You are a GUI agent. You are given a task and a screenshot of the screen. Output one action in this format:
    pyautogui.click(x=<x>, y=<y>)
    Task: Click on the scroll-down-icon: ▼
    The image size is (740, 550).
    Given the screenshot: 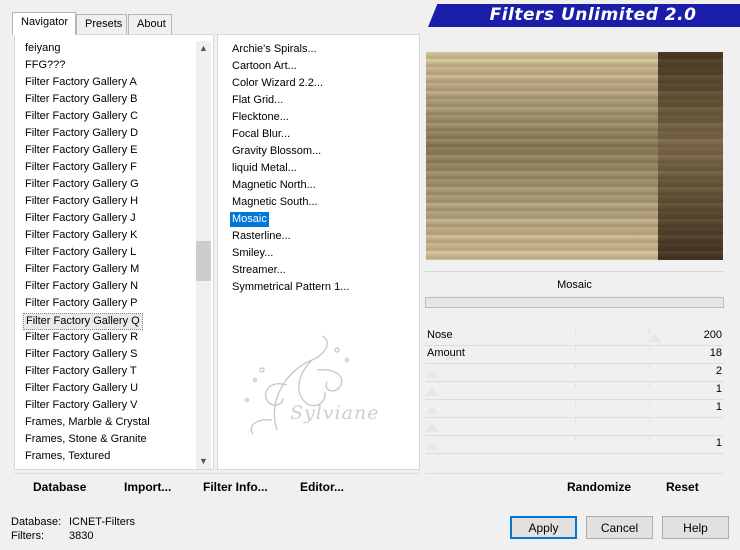 What is the action you would take?
    pyautogui.click(x=203, y=461)
    